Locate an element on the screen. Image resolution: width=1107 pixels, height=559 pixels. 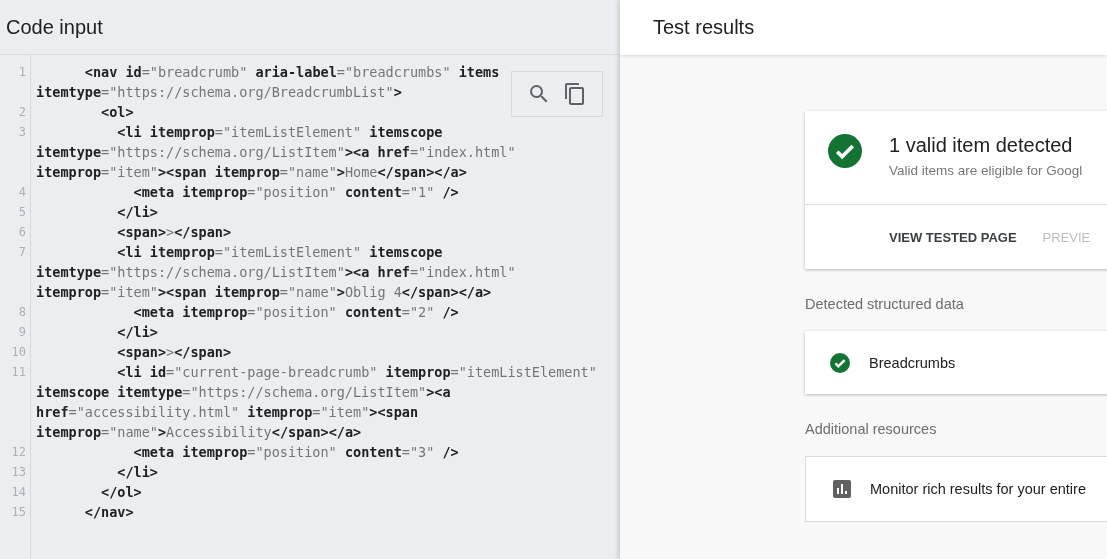
line-number: 11 is located at coordinates (18, 372).